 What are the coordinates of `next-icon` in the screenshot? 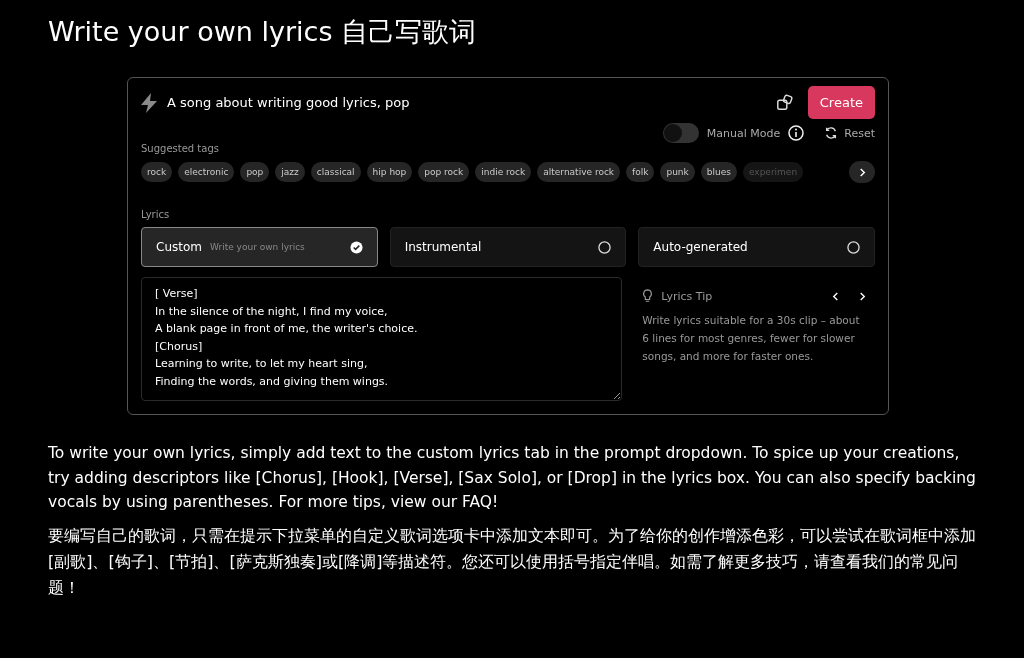 It's located at (862, 296).